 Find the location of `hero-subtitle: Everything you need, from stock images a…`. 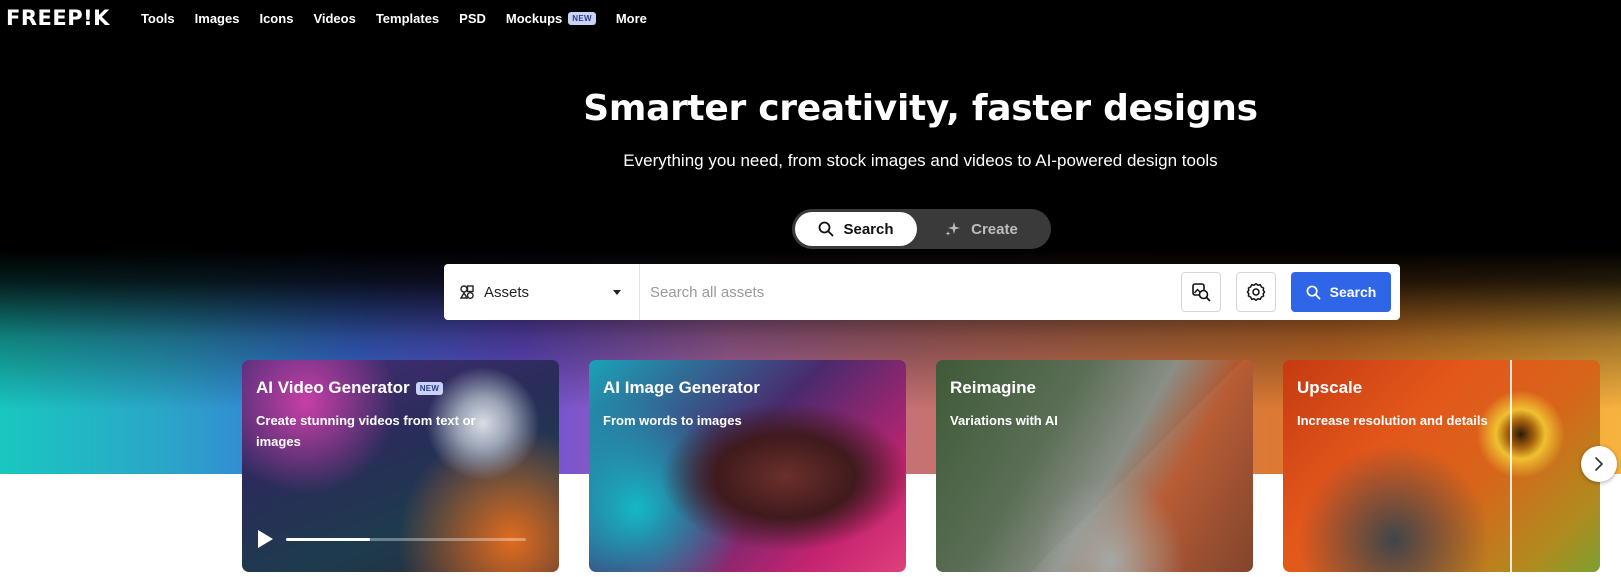

hero-subtitle: Everything you need, from stock images a… is located at coordinates (920, 160).